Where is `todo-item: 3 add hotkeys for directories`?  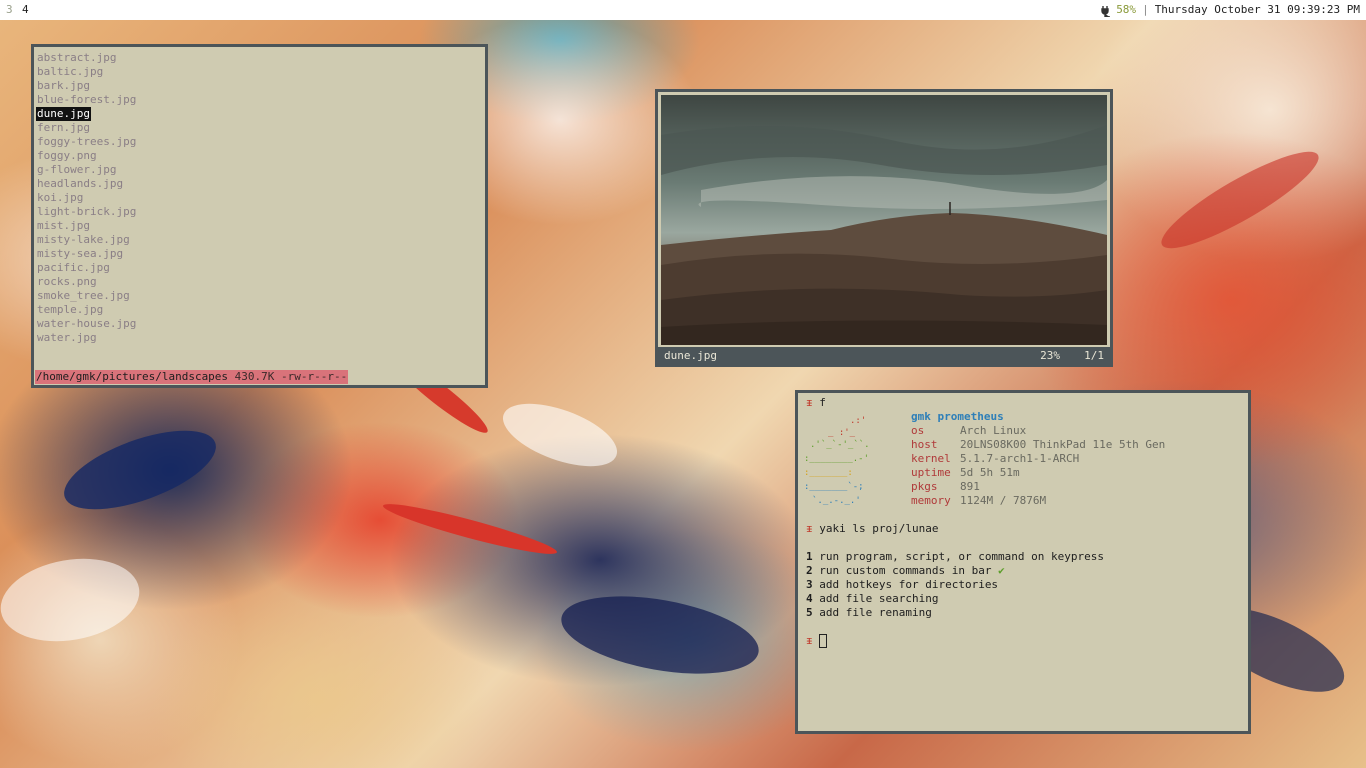
todo-item: 3 add hotkeys for directories is located at coordinates (902, 585).